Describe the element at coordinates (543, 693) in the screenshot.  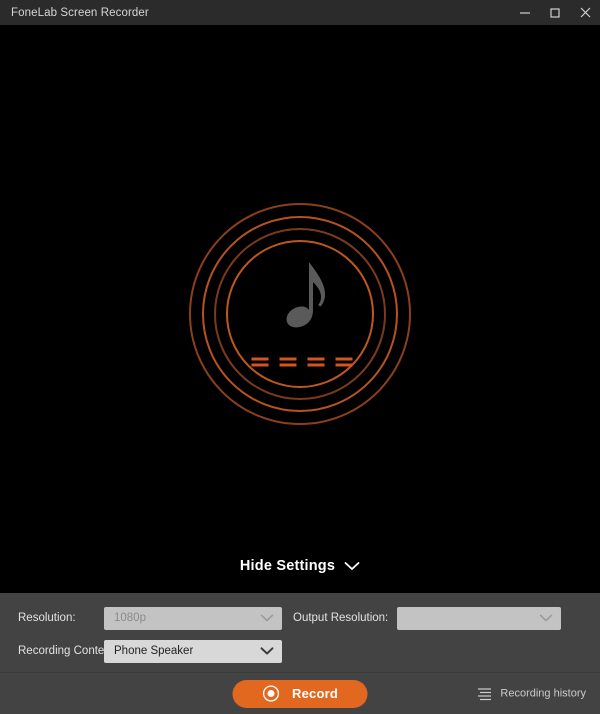
I see `recording-history-label: Recording history` at that location.